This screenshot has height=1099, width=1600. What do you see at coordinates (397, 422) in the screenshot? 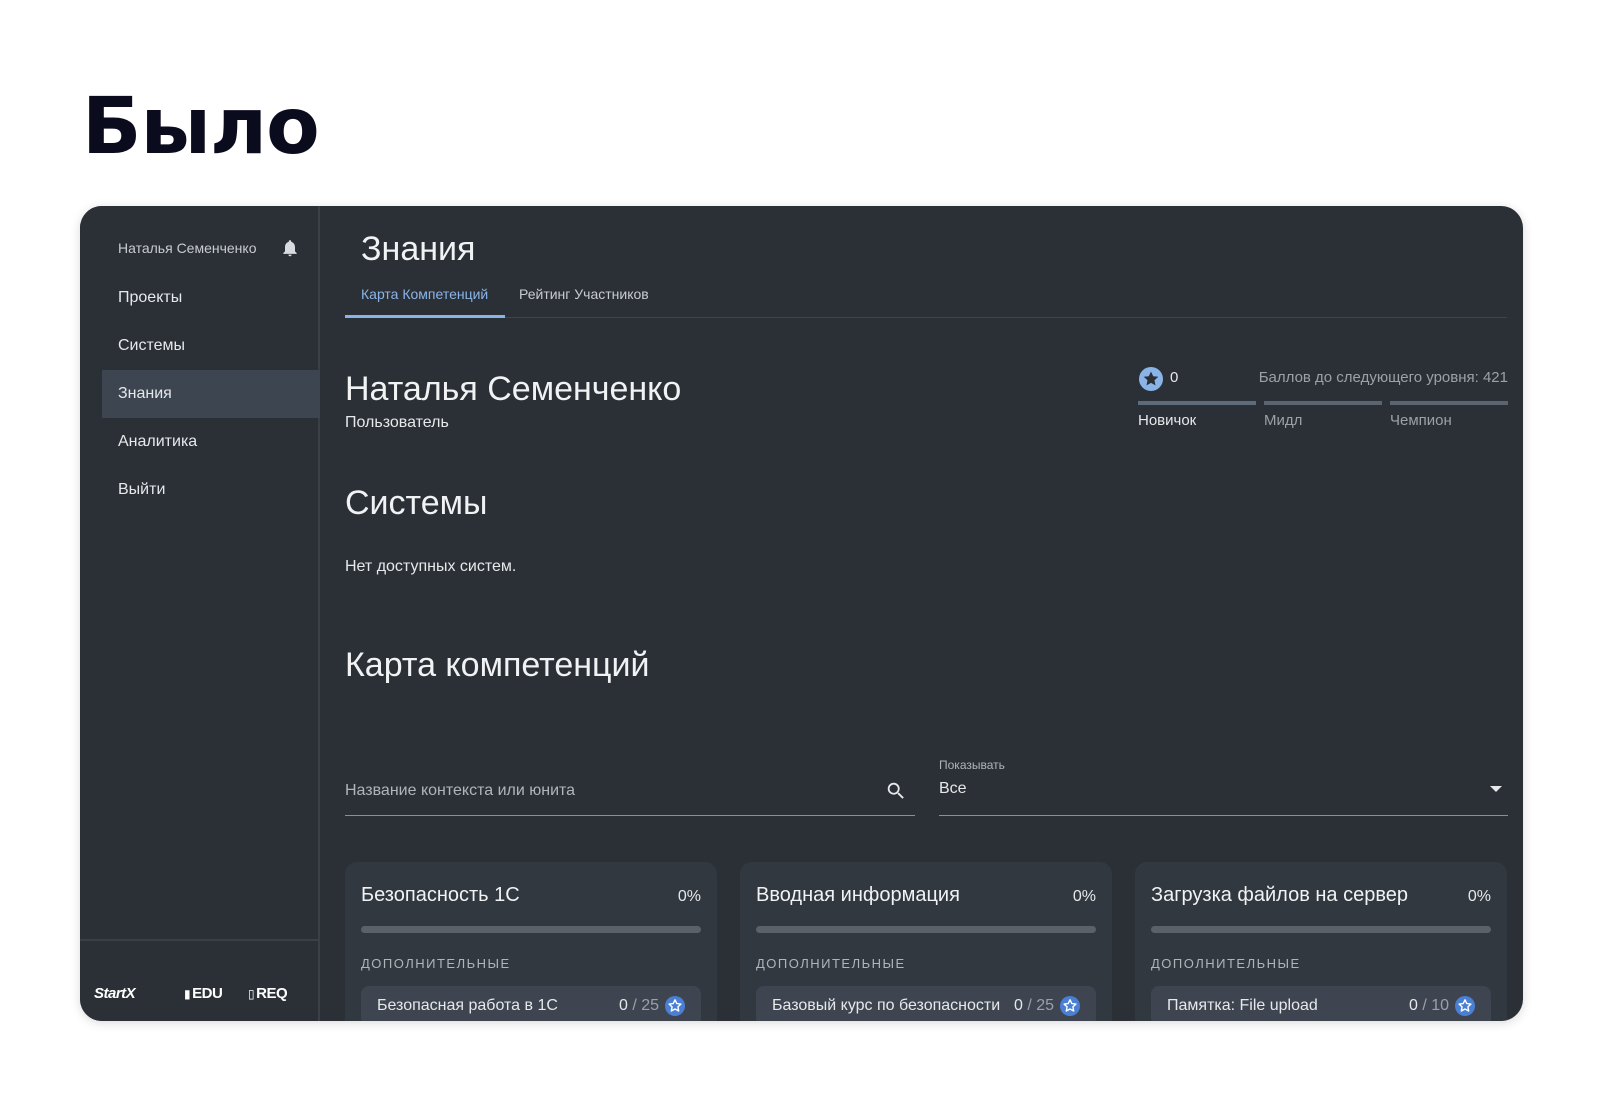
I see `profile-role: Пользователь` at bounding box center [397, 422].